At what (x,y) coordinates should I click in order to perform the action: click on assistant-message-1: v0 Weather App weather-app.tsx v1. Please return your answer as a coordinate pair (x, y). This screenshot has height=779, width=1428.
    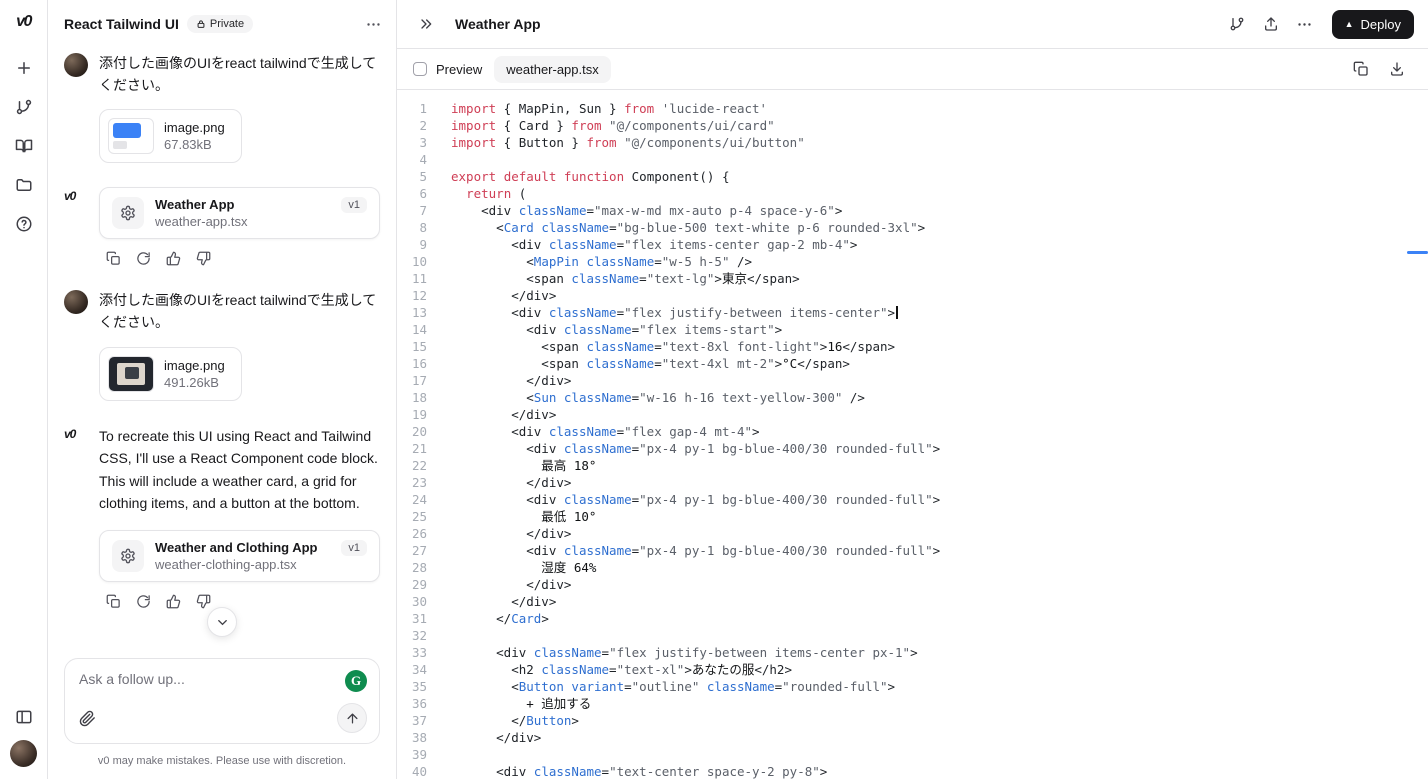
    Looking at the image, I should click on (222, 226).